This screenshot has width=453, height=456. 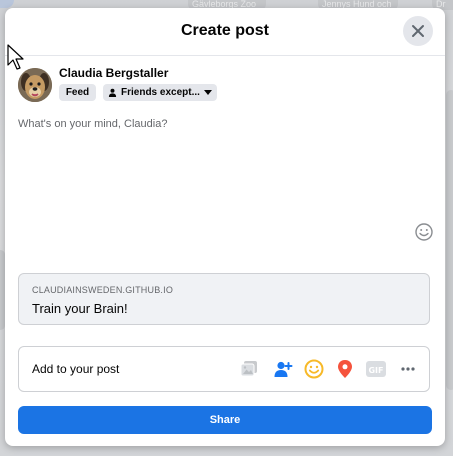 I want to click on dialog-title: Create post, so click(x=225, y=30).